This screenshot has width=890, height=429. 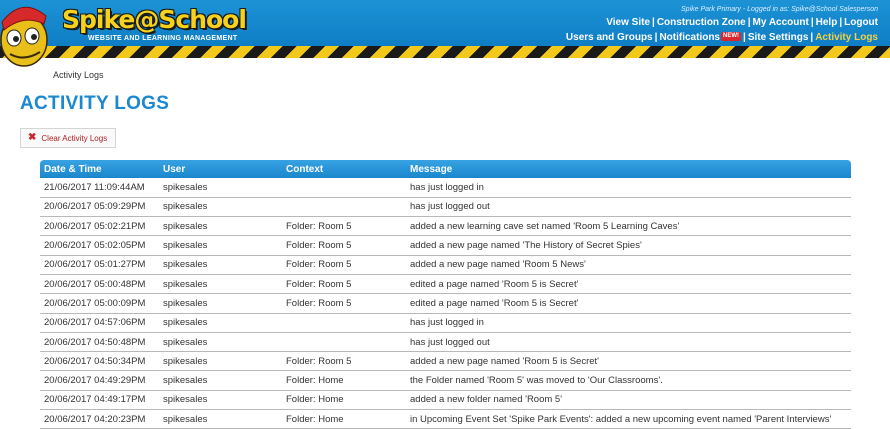 What do you see at coordinates (701, 22) in the screenshot?
I see `nav-construction-zone: Construction Zone` at bounding box center [701, 22].